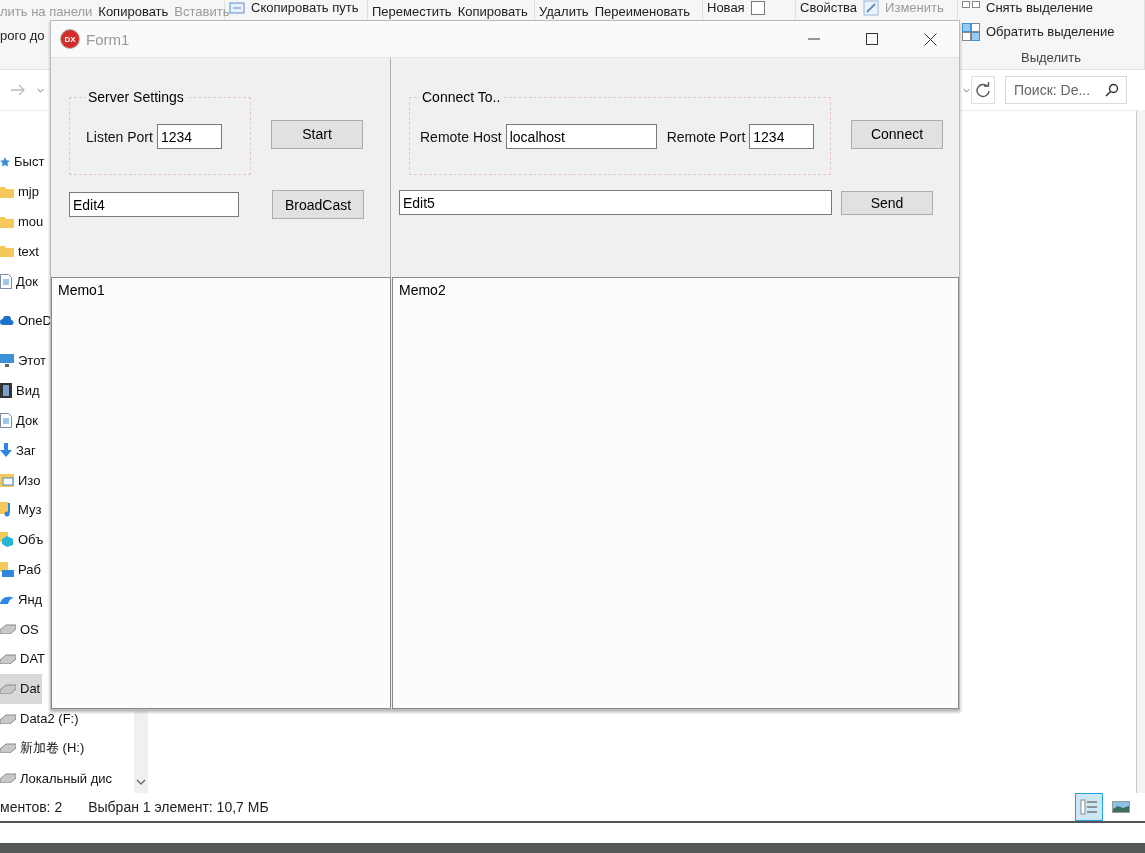  What do you see at coordinates (317, 134) in the screenshot?
I see `start-button: Start` at bounding box center [317, 134].